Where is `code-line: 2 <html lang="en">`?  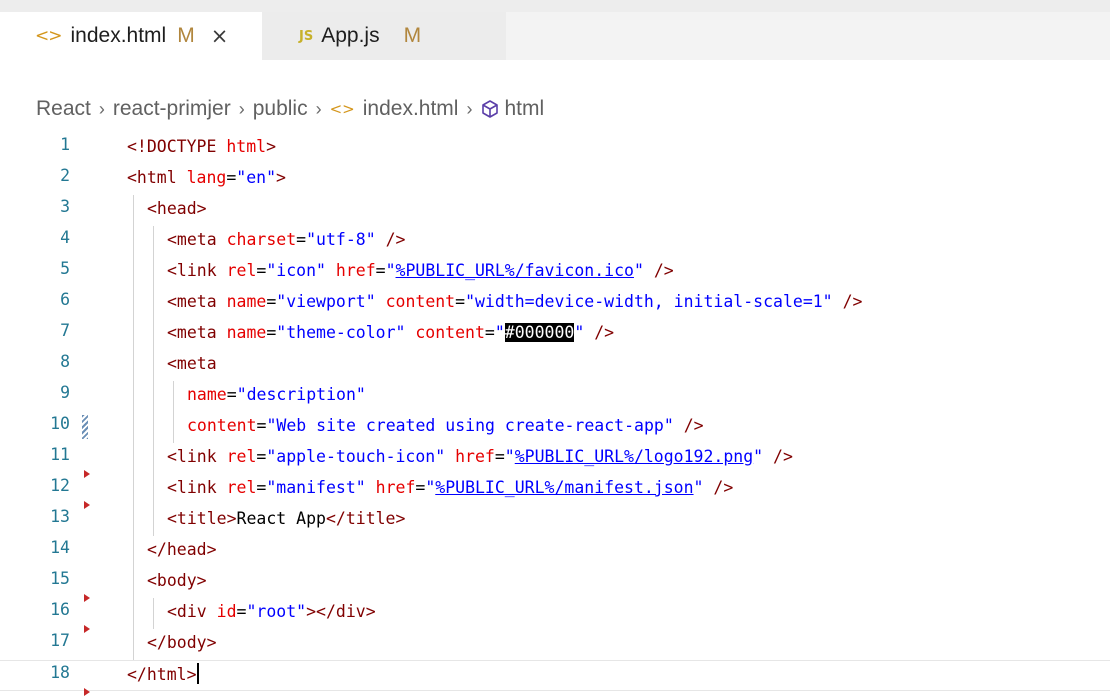 code-line: 2 <html lang="en"> is located at coordinates (555, 179).